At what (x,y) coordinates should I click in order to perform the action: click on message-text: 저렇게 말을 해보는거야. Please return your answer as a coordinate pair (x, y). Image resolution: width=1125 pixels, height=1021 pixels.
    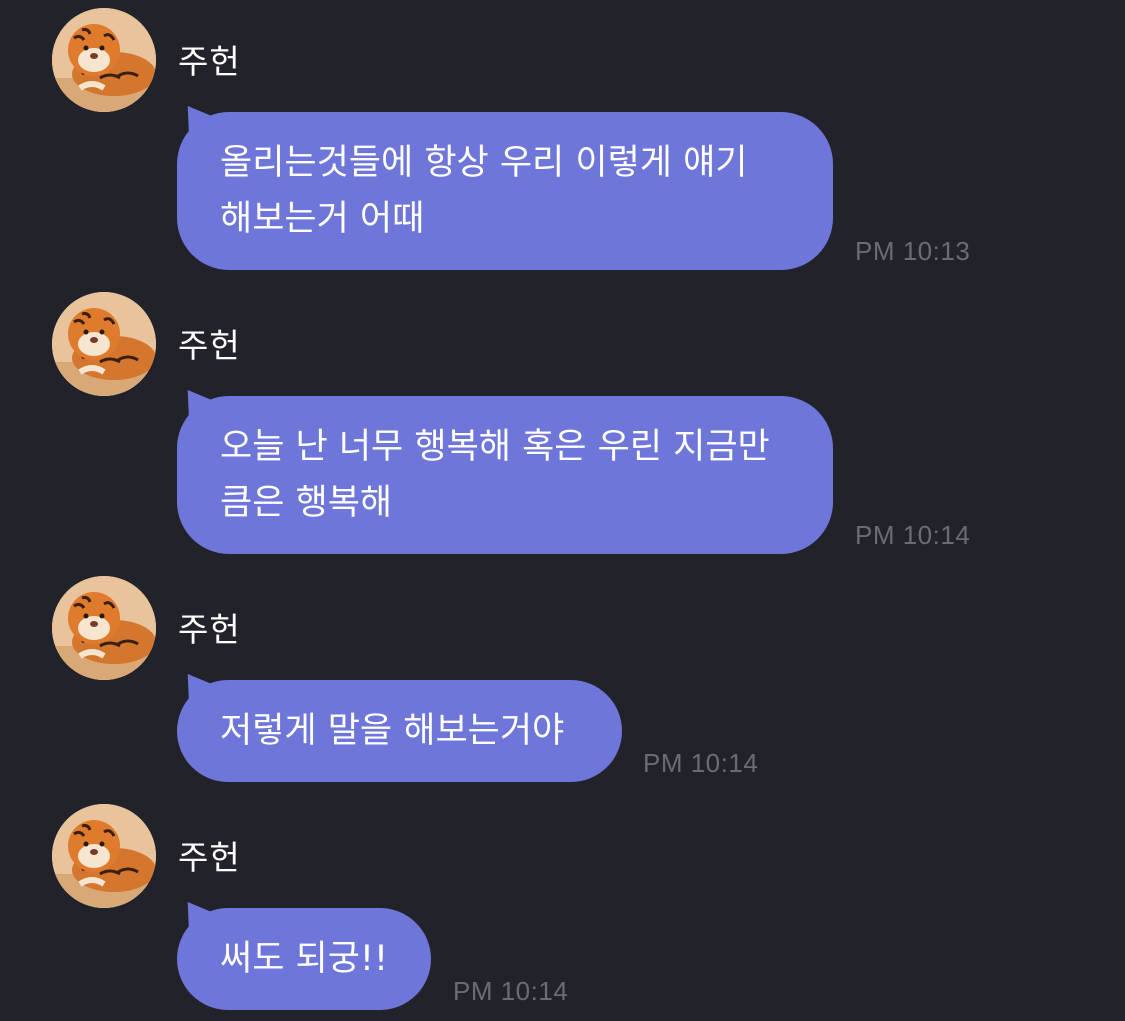
    Looking at the image, I should click on (392, 731).